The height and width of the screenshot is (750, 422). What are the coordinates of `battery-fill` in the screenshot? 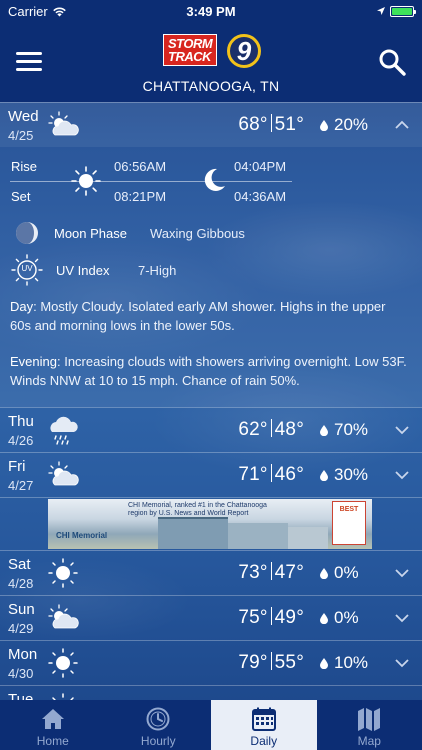 It's located at (402, 11).